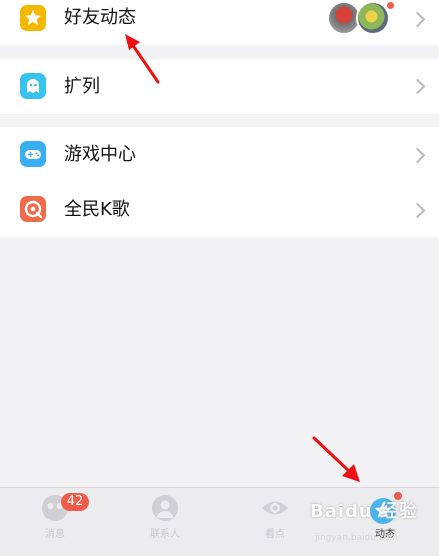 This screenshot has height=556, width=439. Describe the element at coordinates (82, 86) in the screenshot. I see `expand-label: 扩列` at that location.